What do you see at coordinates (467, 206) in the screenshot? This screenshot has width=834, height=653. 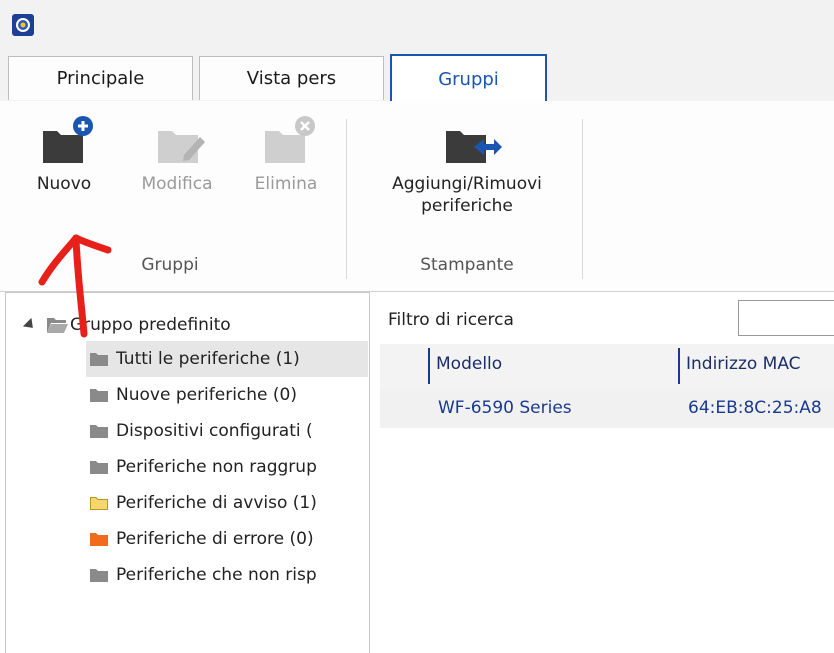 I see `add-remove-label-line2: periferiche` at bounding box center [467, 206].